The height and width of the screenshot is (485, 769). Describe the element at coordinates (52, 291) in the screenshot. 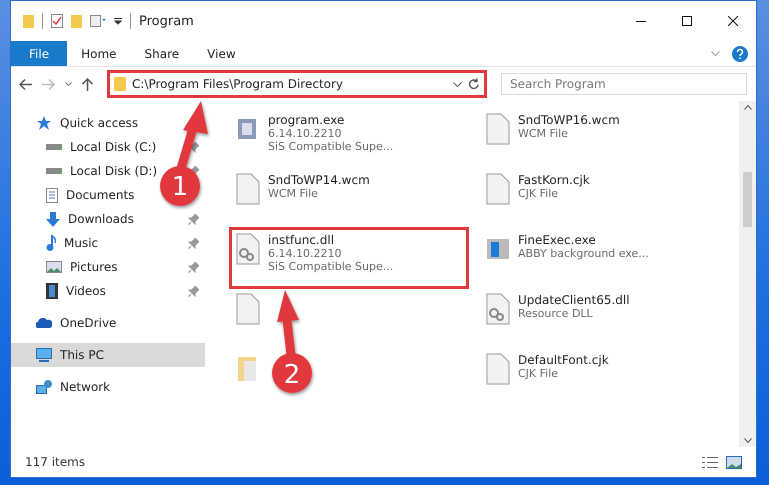

I see `film-icon` at that location.